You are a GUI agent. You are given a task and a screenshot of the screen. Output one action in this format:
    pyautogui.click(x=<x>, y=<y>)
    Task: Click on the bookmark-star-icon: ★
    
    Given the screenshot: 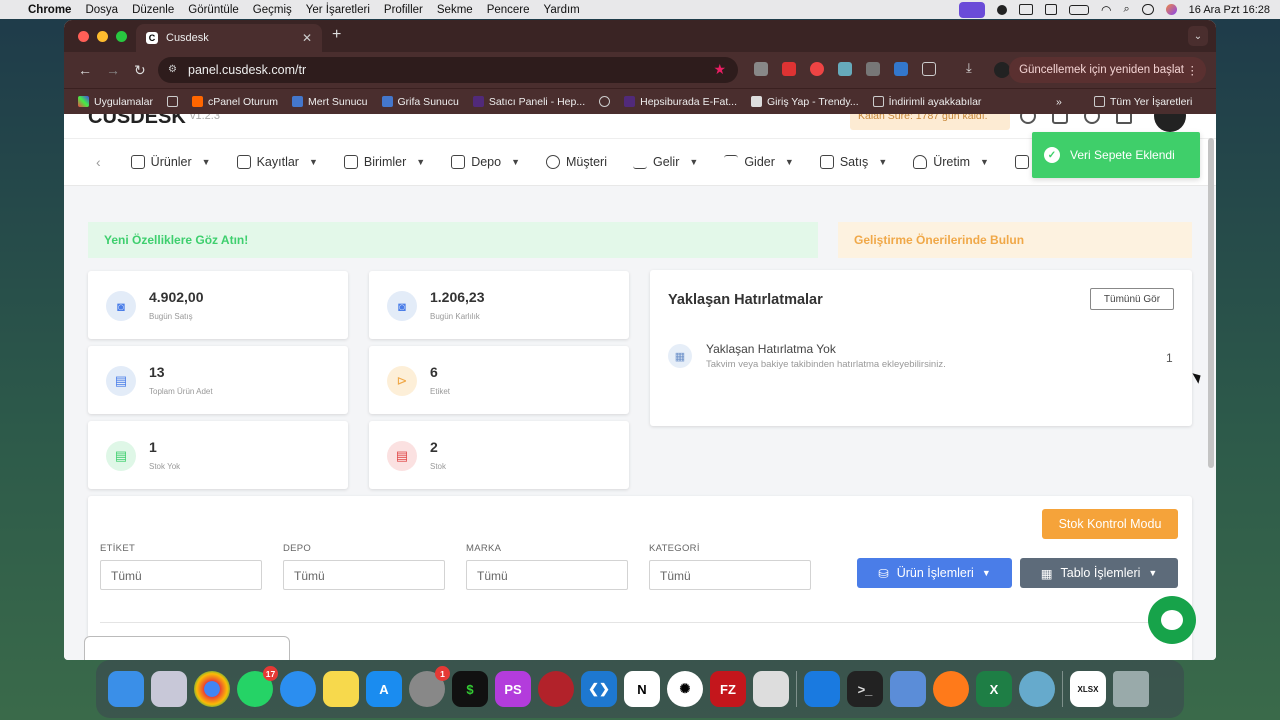 What is the action you would take?
    pyautogui.click(x=719, y=69)
    